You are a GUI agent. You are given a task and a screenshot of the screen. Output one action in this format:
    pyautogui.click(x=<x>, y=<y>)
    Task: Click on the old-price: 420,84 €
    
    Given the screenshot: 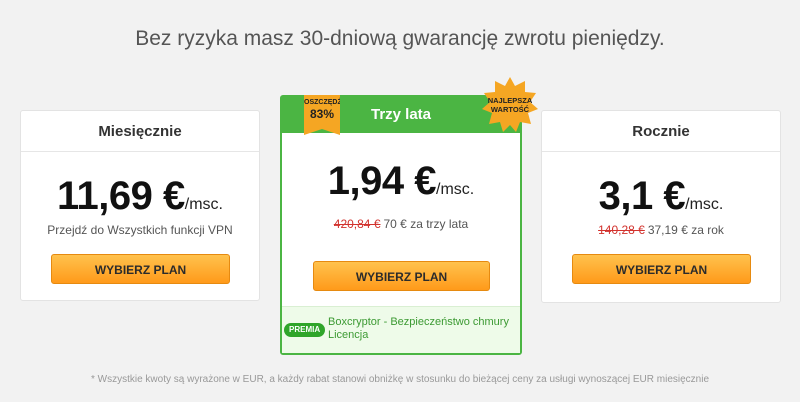 What is the action you would take?
    pyautogui.click(x=357, y=224)
    